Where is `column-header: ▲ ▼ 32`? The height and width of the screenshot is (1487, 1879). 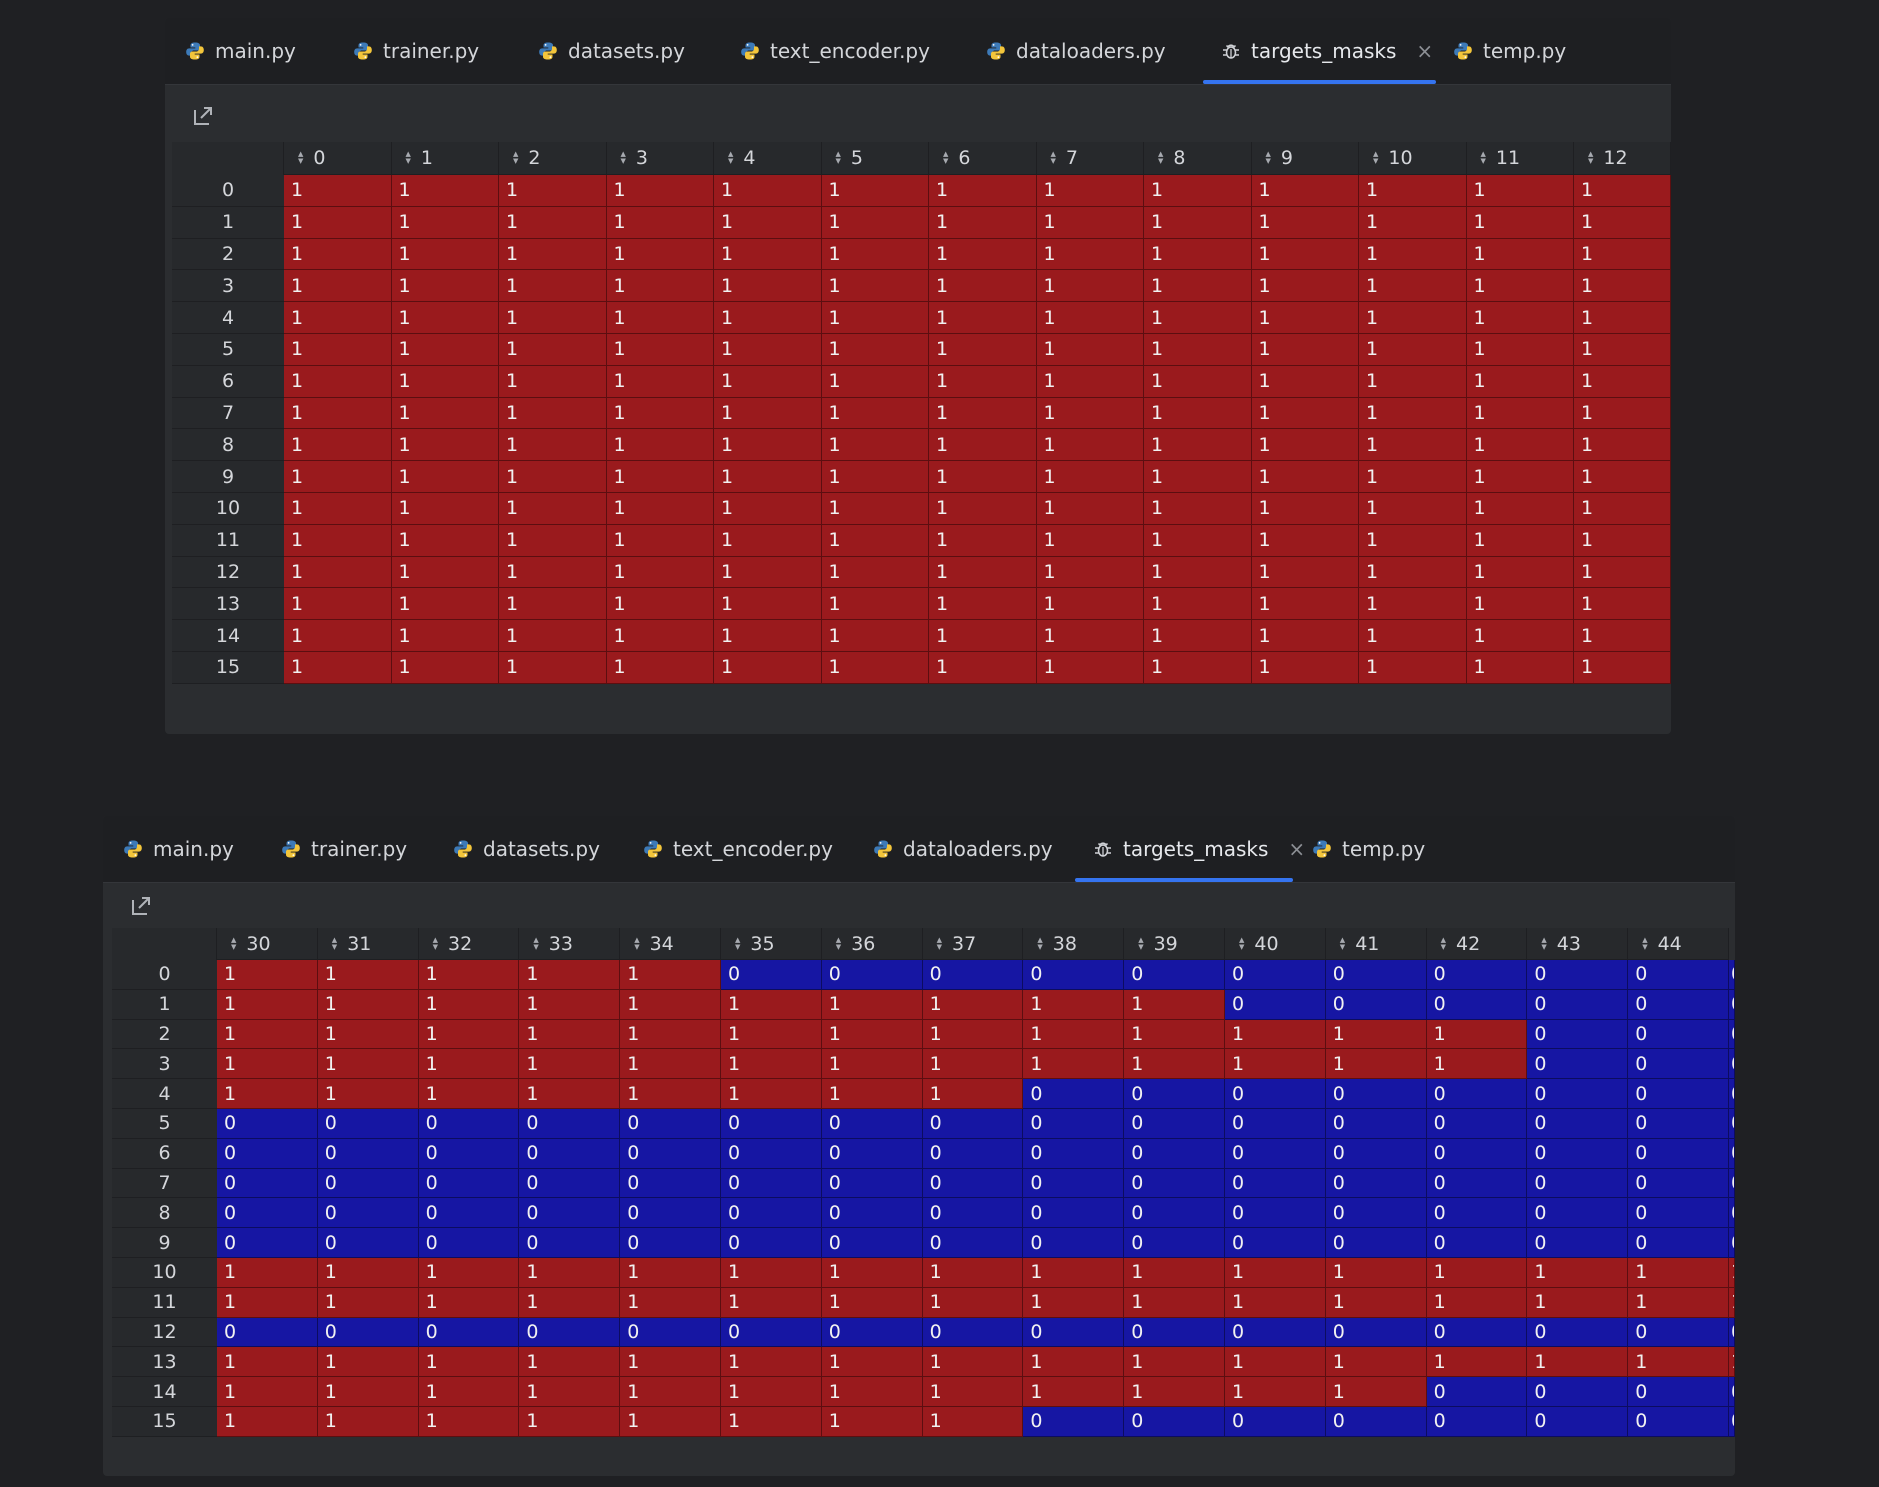 column-header: ▲ ▼ 32 is located at coordinates (469, 944).